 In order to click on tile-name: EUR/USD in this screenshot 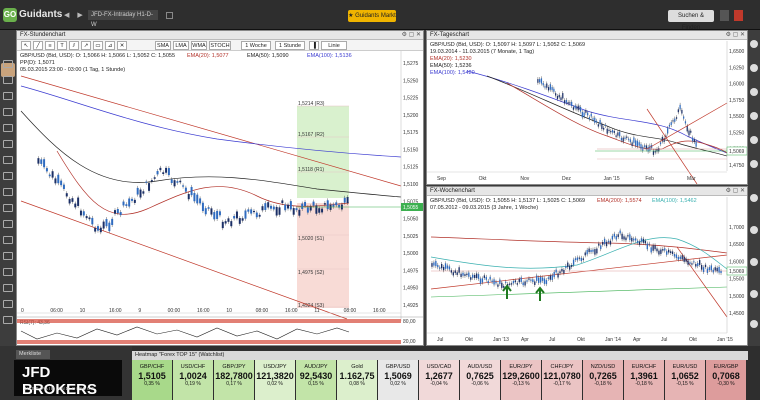, I will do `click(685, 367)`.